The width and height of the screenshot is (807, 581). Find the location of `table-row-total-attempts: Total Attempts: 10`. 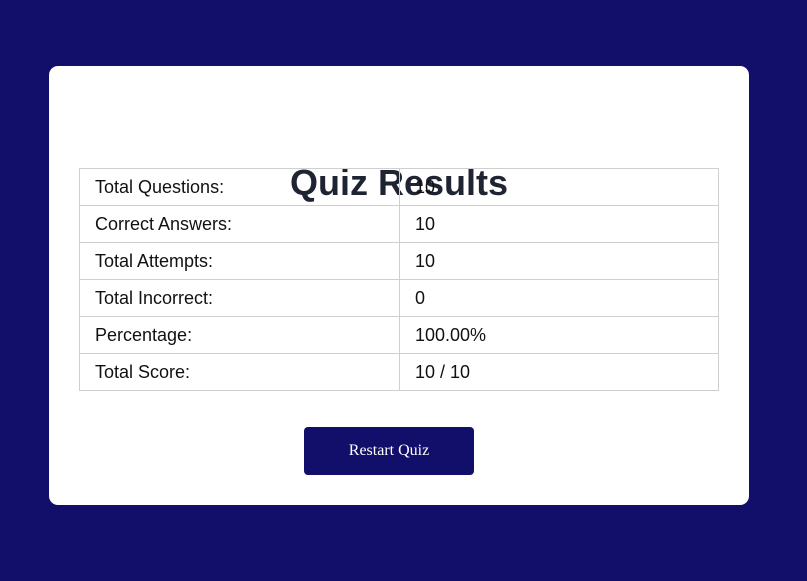

table-row-total-attempts: Total Attempts: 10 is located at coordinates (399, 261).